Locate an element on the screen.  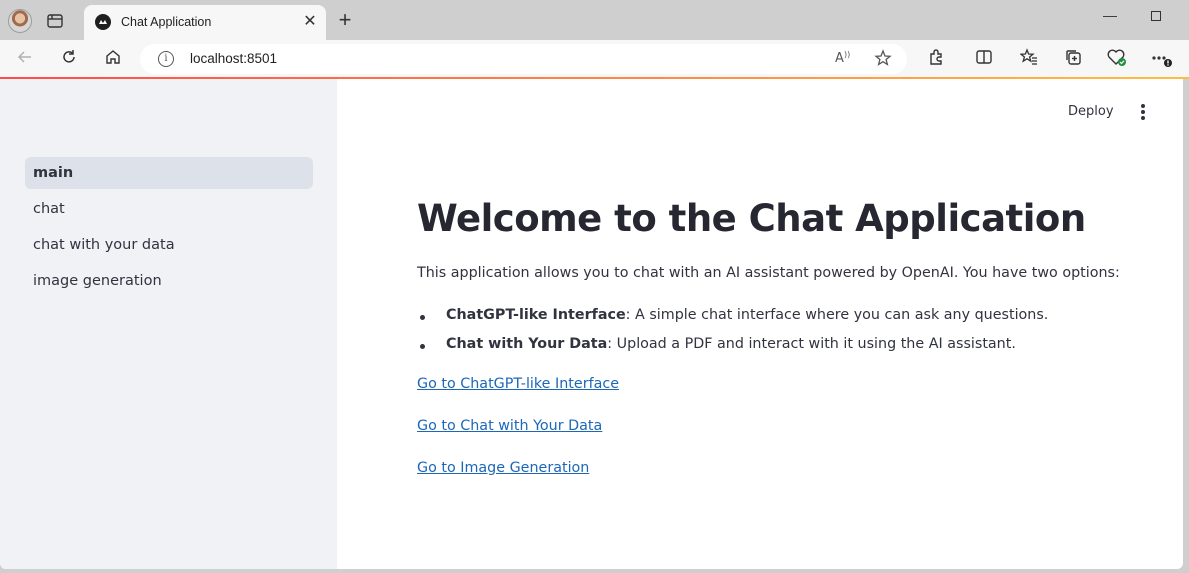
tab-chat-application: Chat Application ✕ is located at coordinates (205, 22).